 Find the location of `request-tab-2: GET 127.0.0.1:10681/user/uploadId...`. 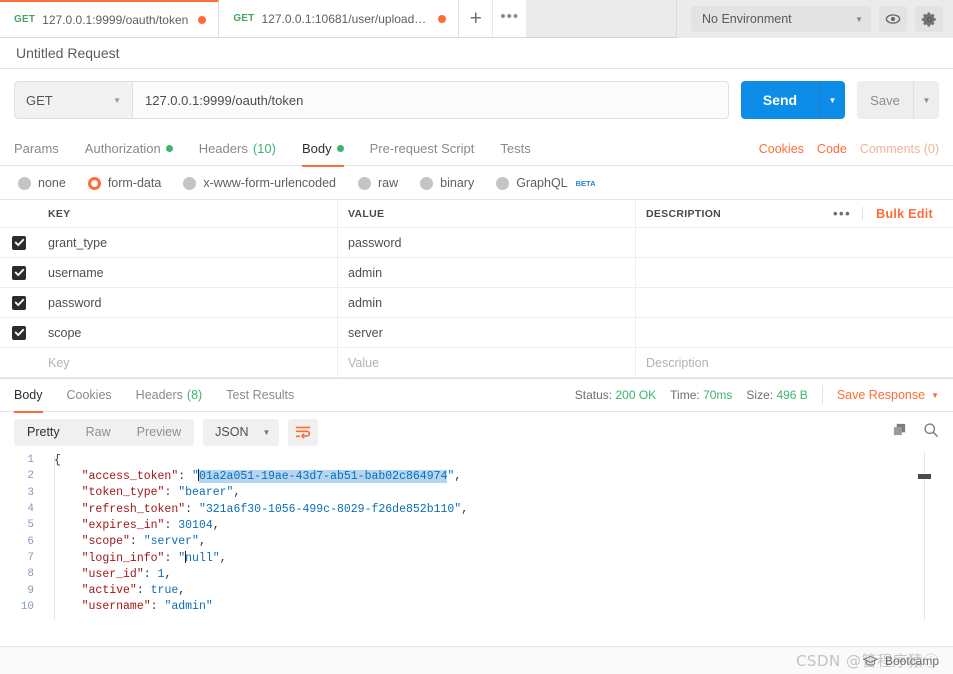

request-tab-2: GET 127.0.0.1:10681/user/uploadId... is located at coordinates (339, 18).